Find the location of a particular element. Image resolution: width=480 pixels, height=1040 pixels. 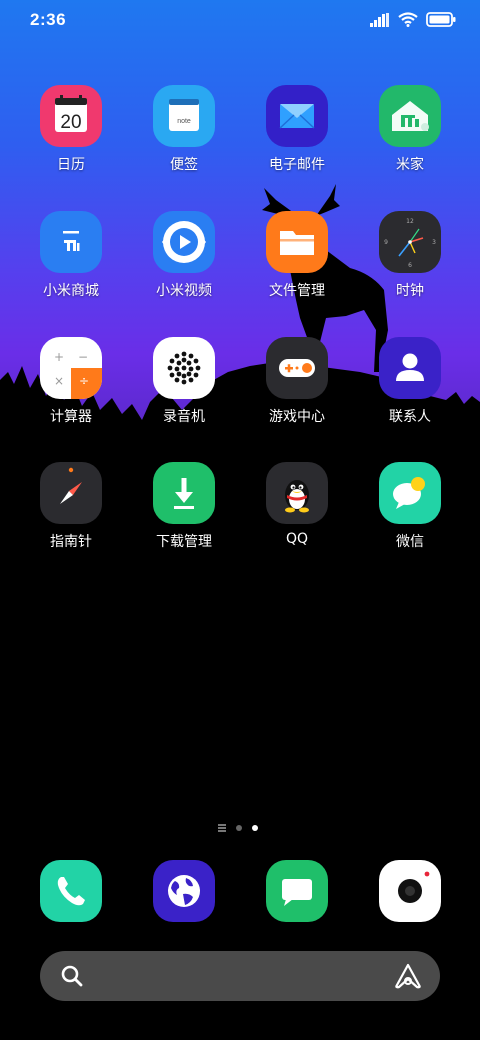

app-contacts: 联系人 is located at coordinates (410, 381).